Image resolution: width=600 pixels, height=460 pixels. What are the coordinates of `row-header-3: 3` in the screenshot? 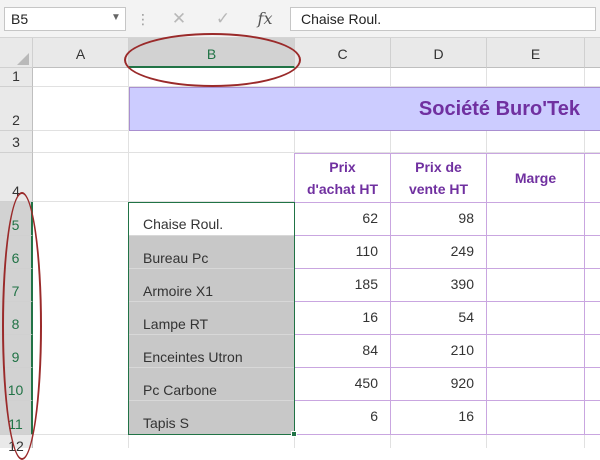 It's located at (16, 142).